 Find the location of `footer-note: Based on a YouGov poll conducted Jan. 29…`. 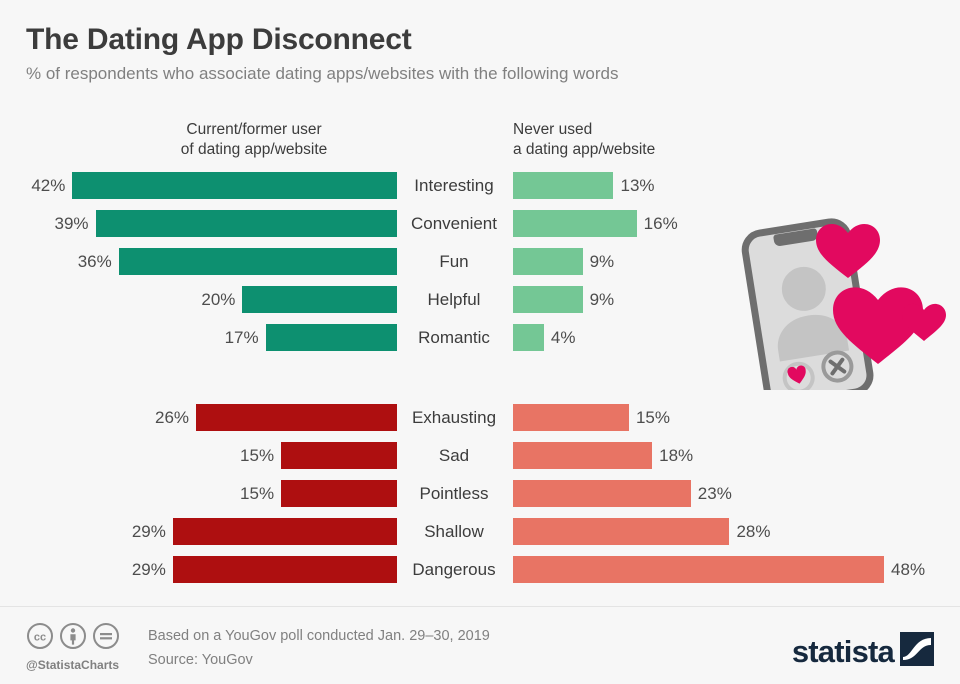

footer-note: Based on a YouGov poll conducted Jan. 29… is located at coordinates (319, 636).